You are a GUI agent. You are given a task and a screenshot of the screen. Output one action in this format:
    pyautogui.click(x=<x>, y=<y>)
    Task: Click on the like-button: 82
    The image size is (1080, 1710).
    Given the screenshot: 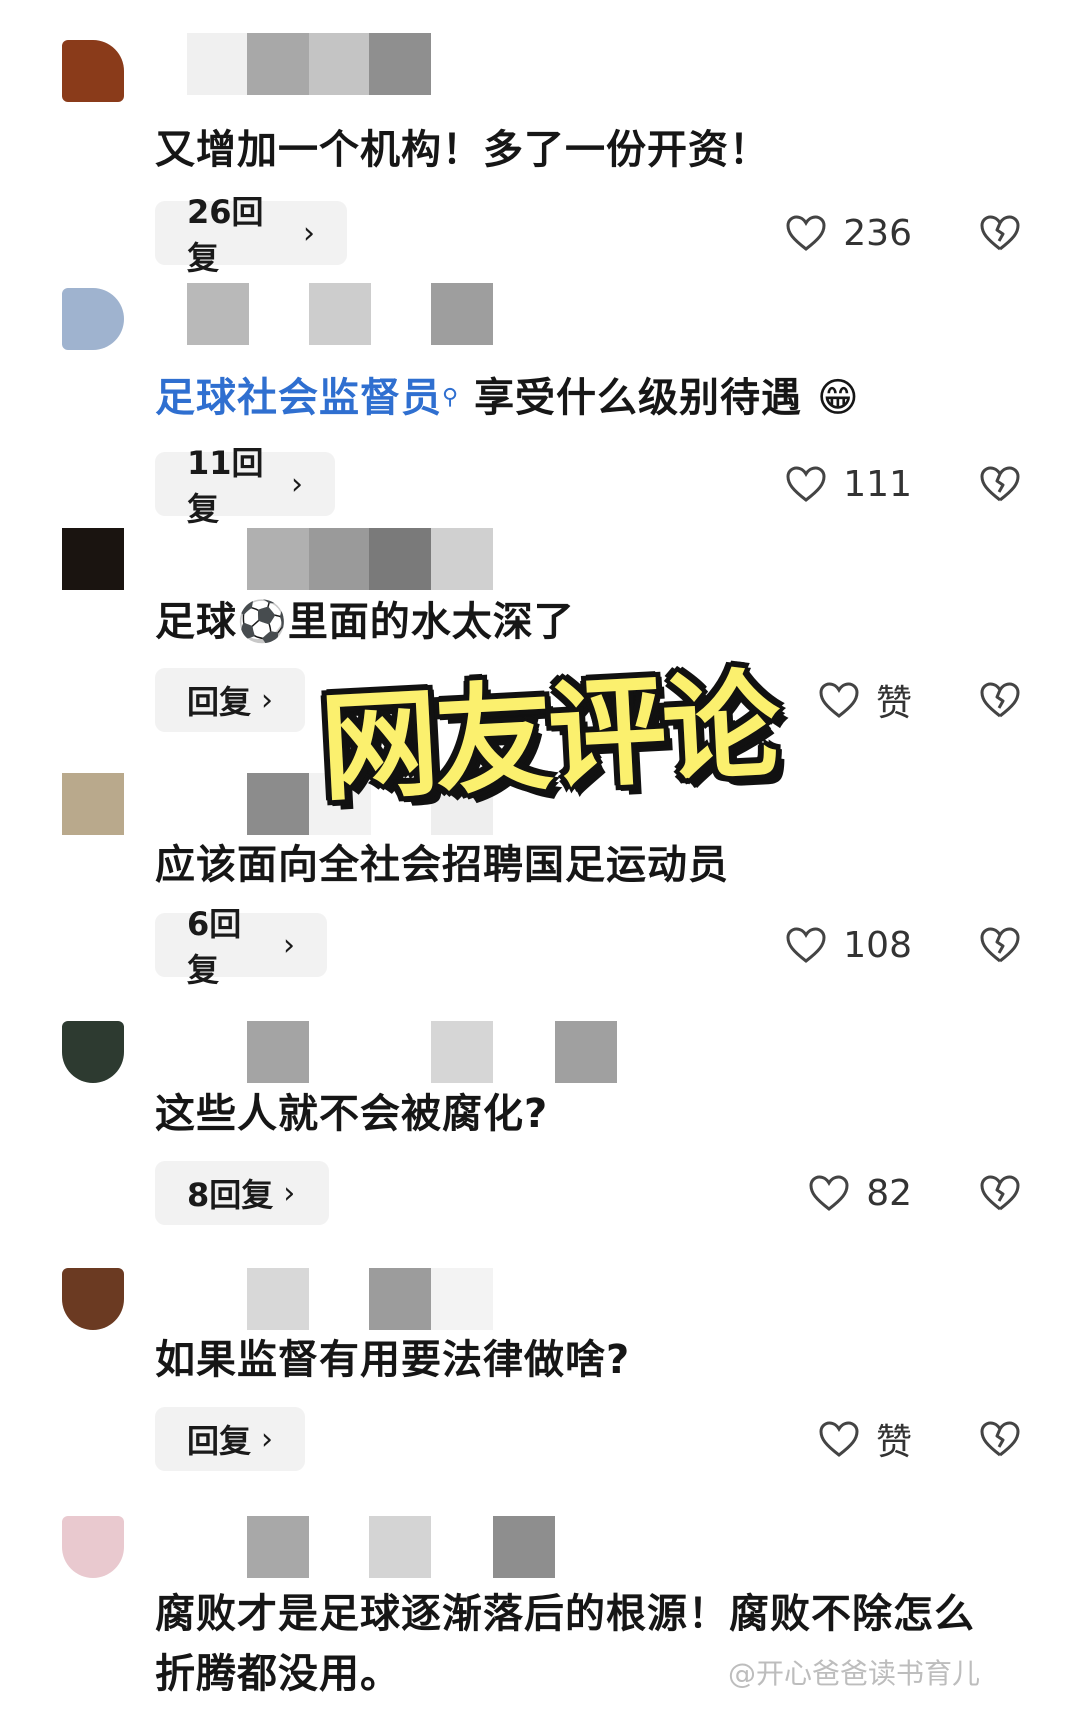 What is the action you would take?
    pyautogui.click(x=860, y=1193)
    